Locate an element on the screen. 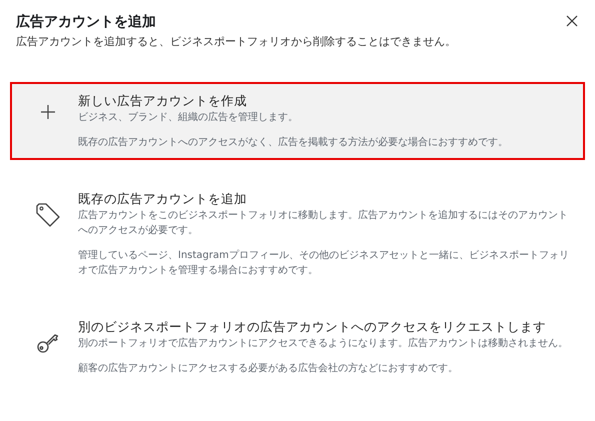 Image resolution: width=595 pixels, height=421 pixels. tag-icon is located at coordinates (48, 215).